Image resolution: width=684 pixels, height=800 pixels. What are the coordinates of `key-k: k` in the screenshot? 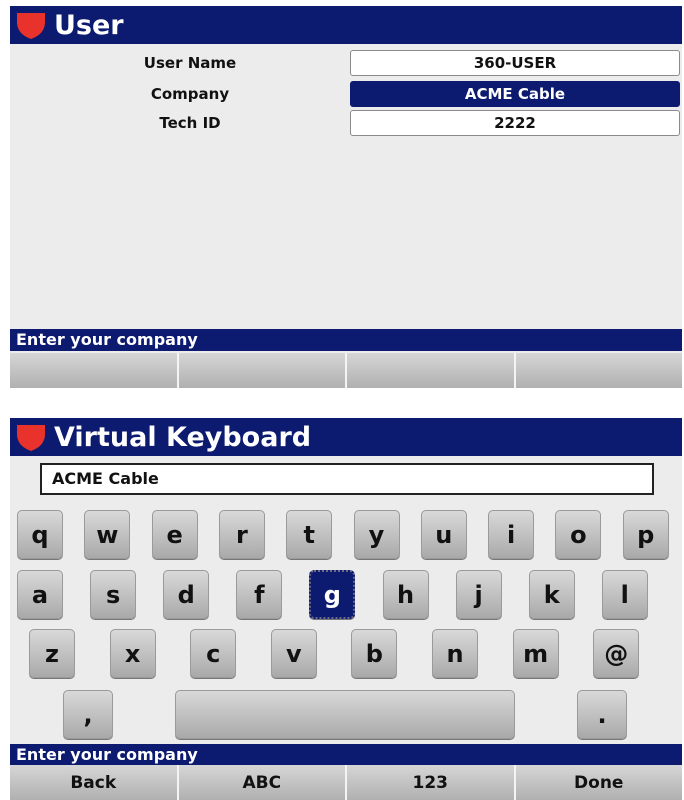 It's located at (551, 594).